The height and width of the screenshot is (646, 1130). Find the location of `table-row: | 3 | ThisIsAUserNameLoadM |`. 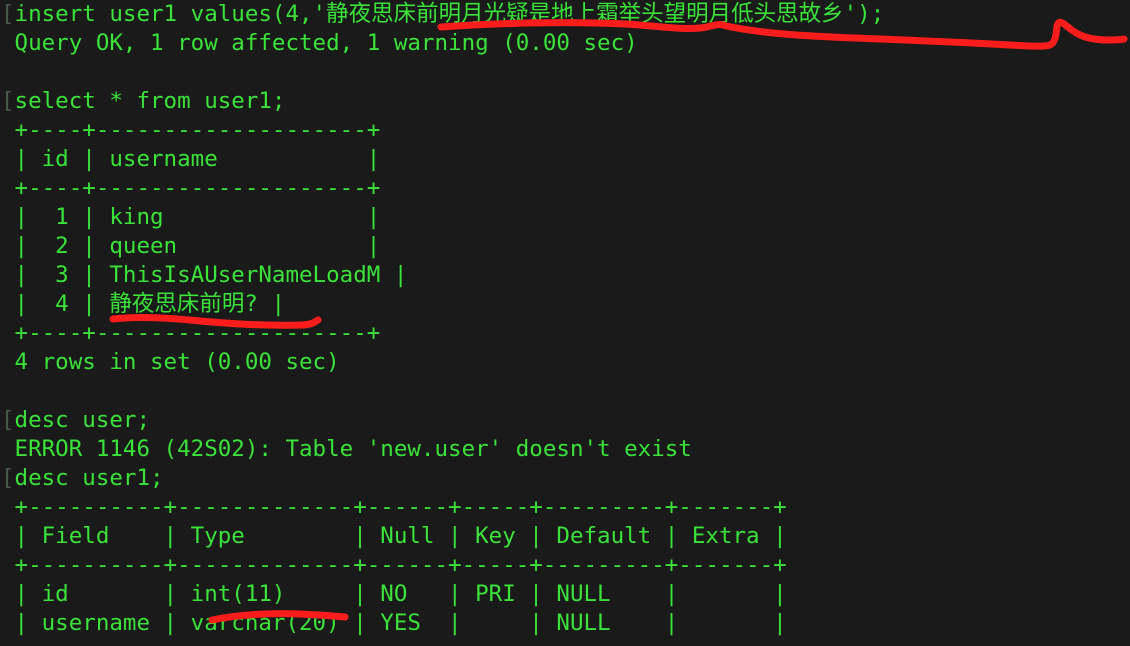

table-row: | 3 | ThisIsAUserNameLoadM | is located at coordinates (565, 275).